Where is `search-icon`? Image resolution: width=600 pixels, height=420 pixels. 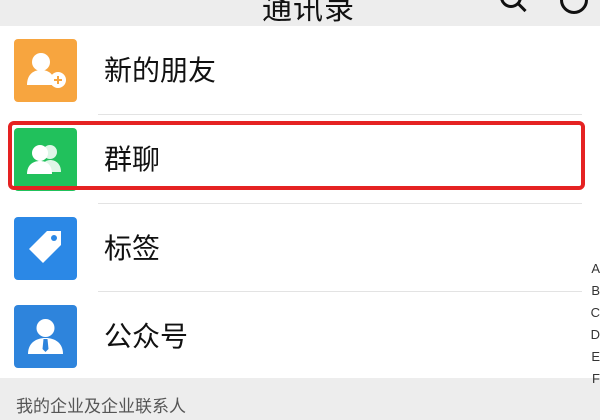
search-icon is located at coordinates (511, 4).